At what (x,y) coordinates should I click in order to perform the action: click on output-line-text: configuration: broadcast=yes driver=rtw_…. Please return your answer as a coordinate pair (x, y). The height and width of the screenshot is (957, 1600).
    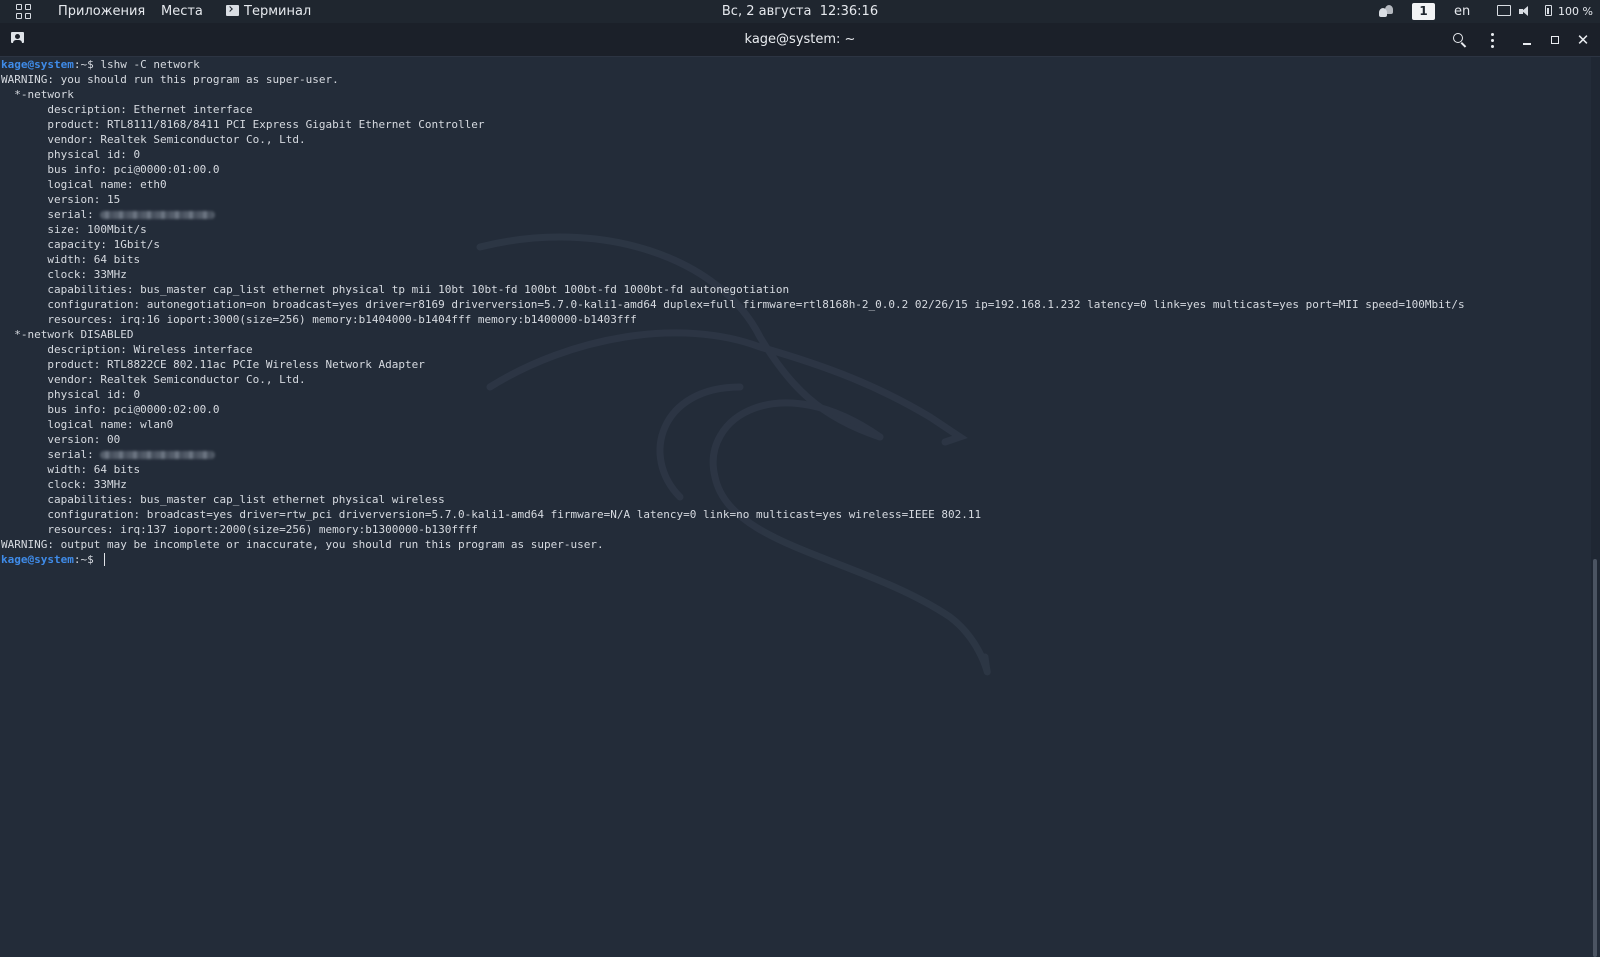
    Looking at the image, I should click on (491, 514).